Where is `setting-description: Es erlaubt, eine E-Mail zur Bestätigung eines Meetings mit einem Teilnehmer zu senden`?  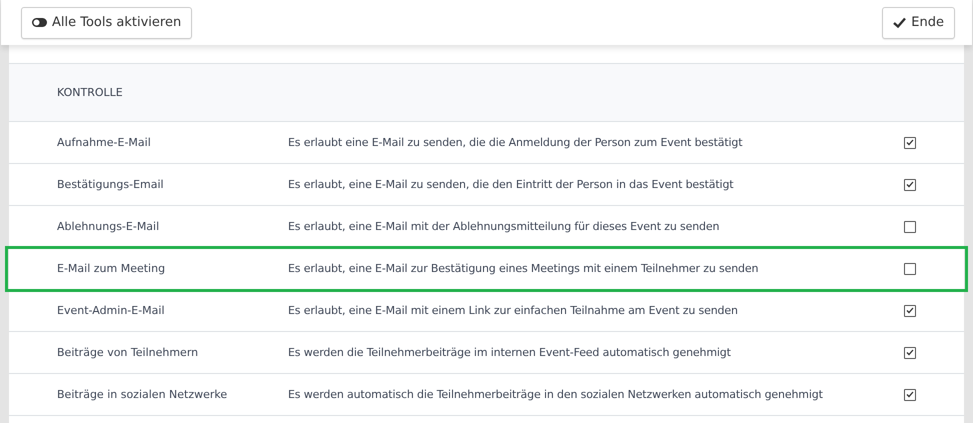
setting-description: Es erlaubt, eine E-Mail zur Bestätigung eines Meetings mit einem Teilnehmer zu senden is located at coordinates (524, 268).